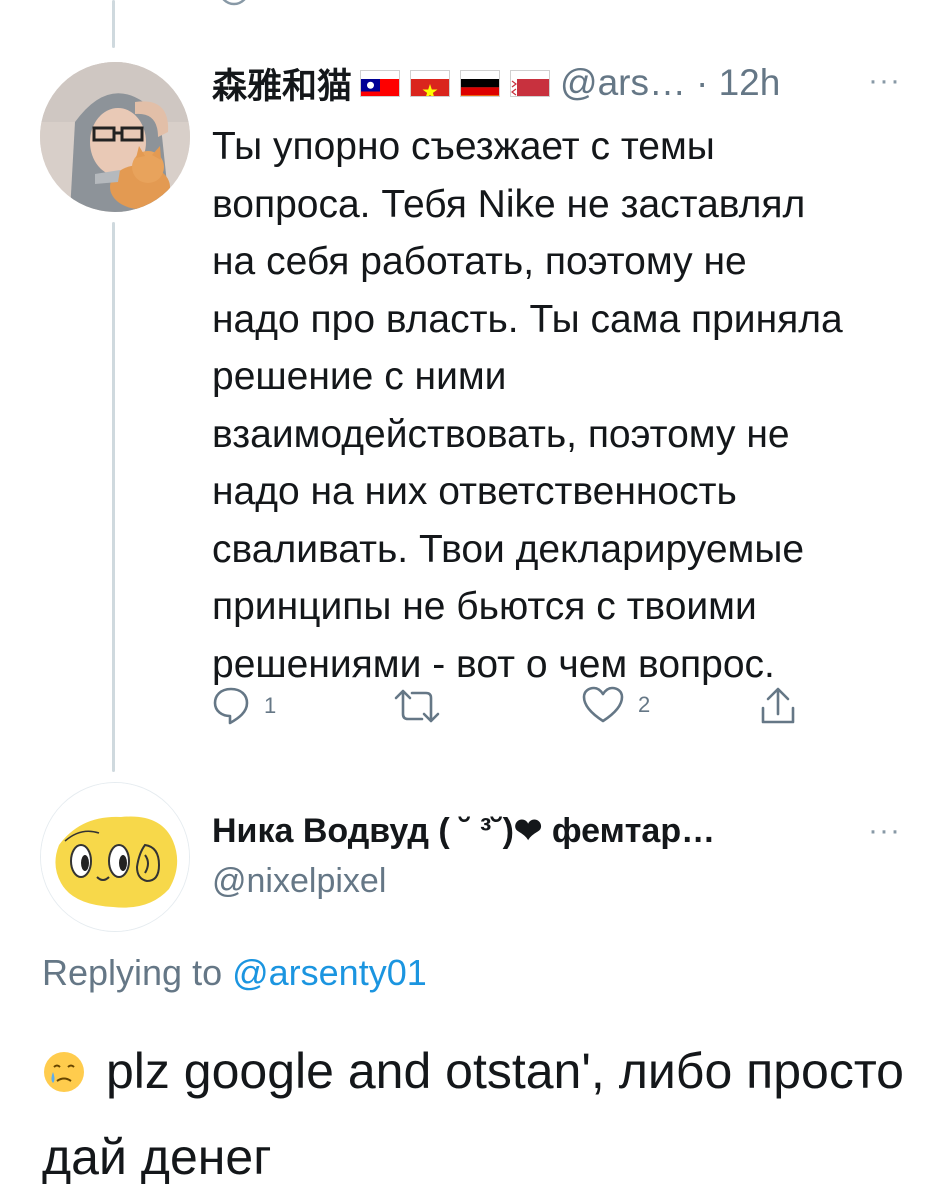 The image size is (949, 1200). Describe the element at coordinates (234, 3) in the screenshot. I see `previous-tweet-icons` at that location.